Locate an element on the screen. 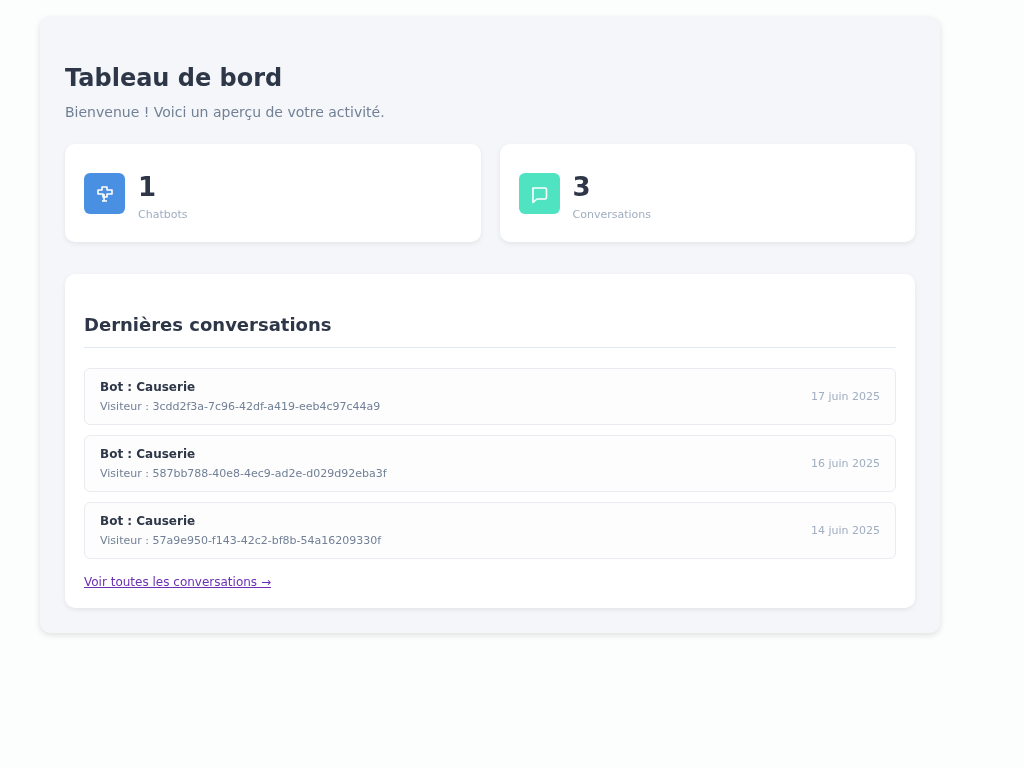 The width and height of the screenshot is (1024, 768). stat-value: 1 is located at coordinates (148, 187).